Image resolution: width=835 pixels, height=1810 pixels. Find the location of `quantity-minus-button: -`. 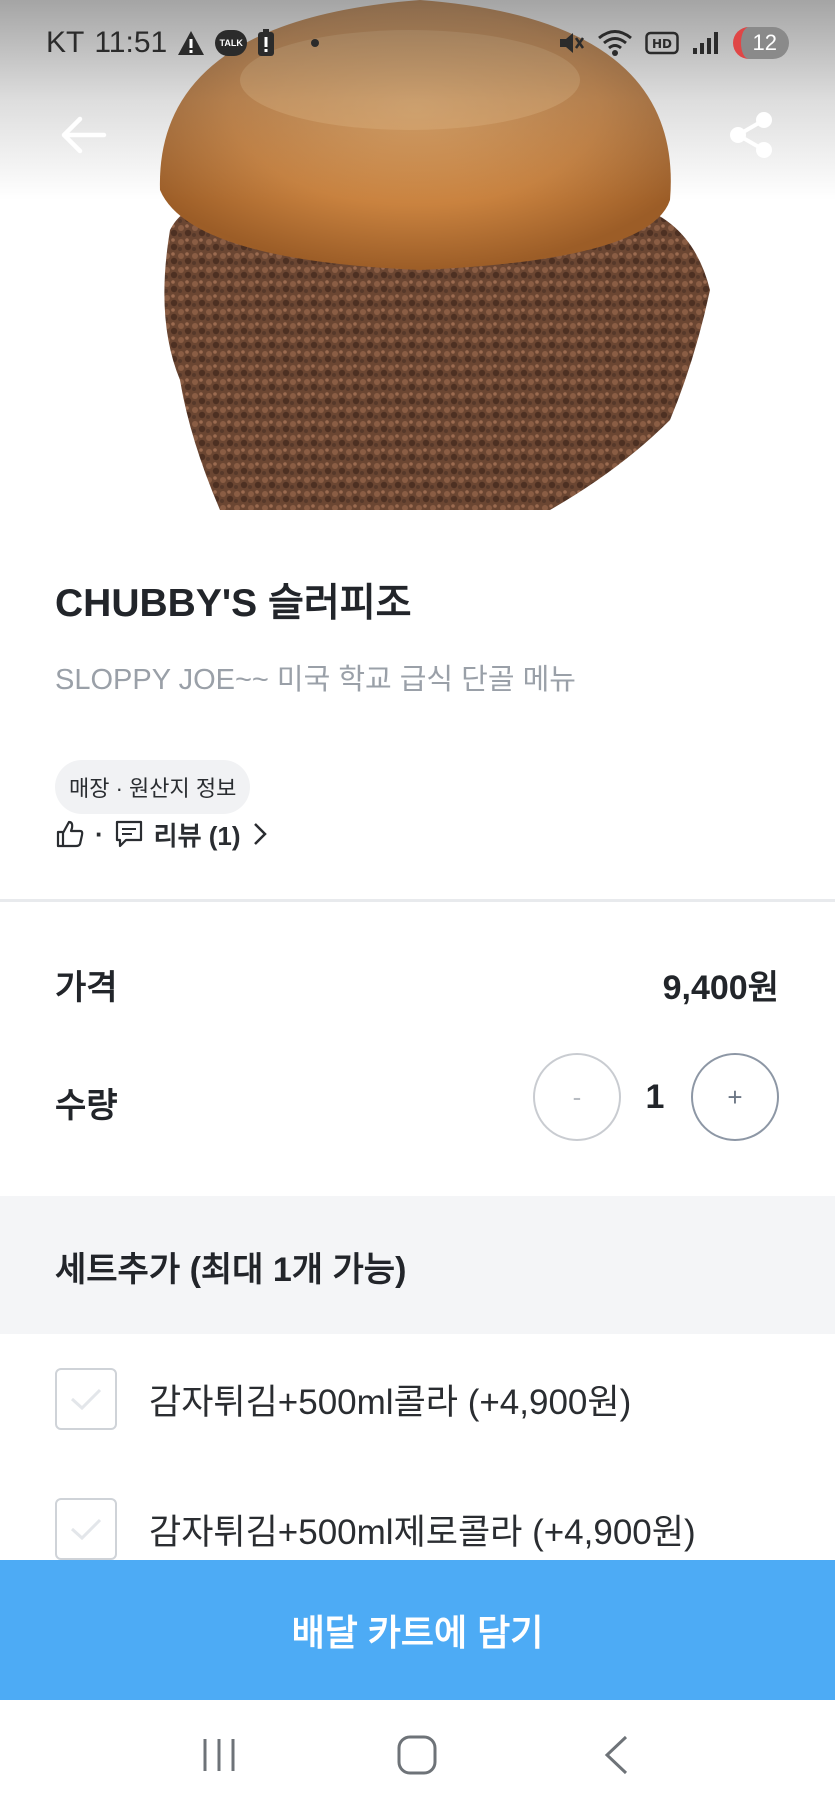

quantity-minus-button: - is located at coordinates (577, 1097).